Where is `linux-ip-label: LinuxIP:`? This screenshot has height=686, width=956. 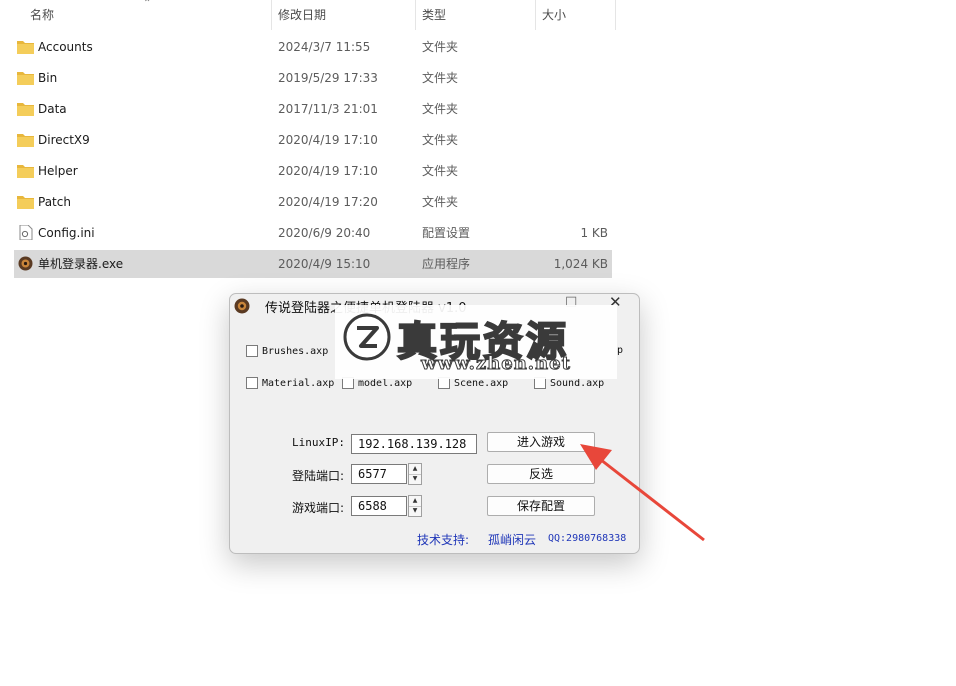
linux-ip-label: LinuxIP: is located at coordinates (318, 442).